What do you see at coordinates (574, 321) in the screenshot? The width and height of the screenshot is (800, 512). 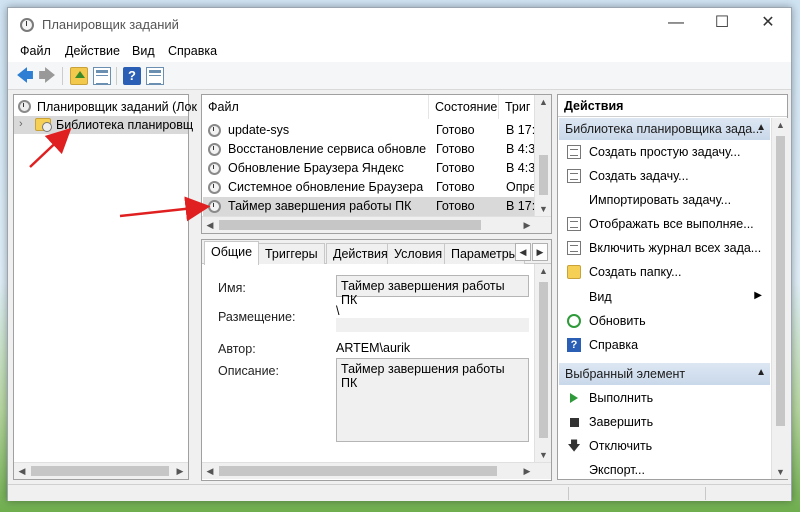 I see `refresh-icon` at bounding box center [574, 321].